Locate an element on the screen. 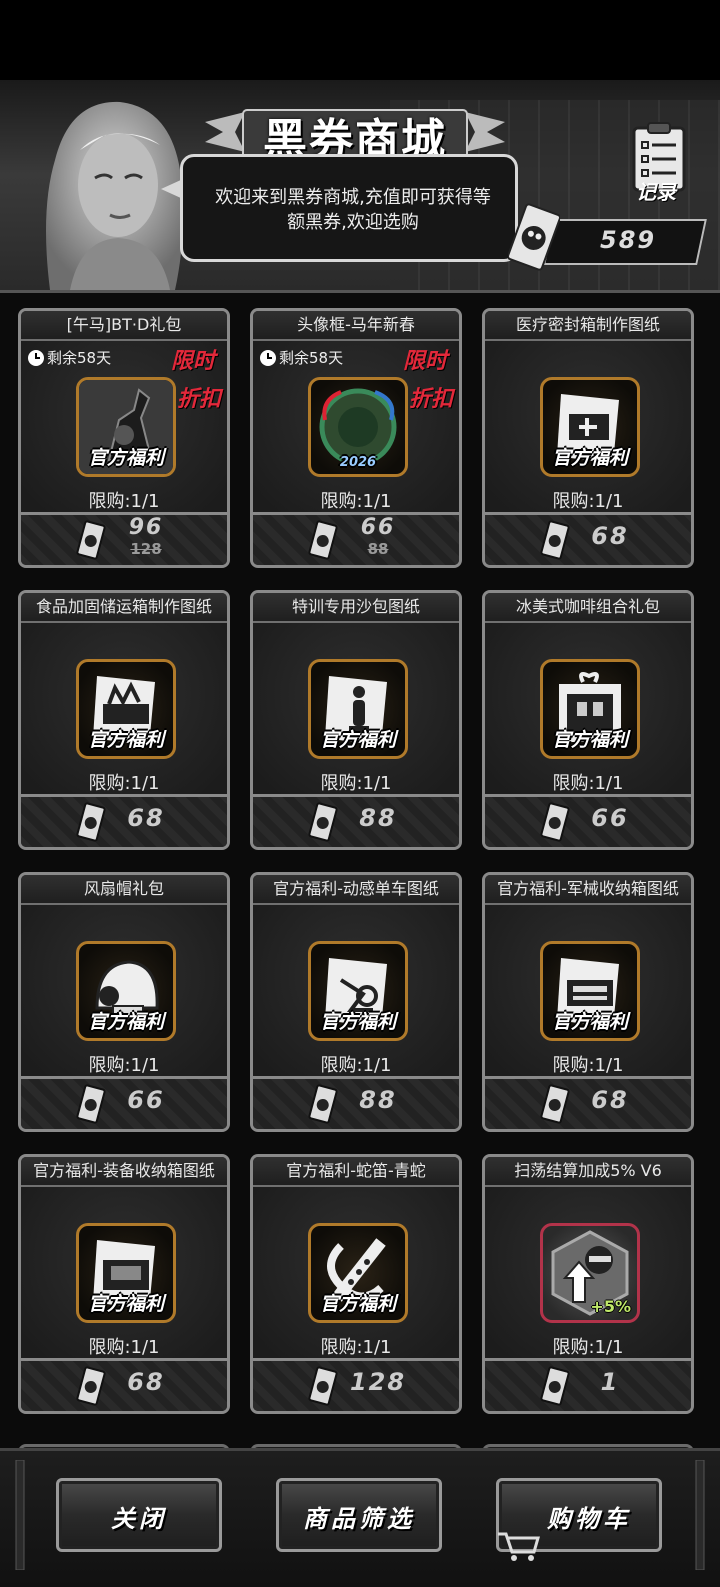  item-name: 冰美式咖啡组合礼包 is located at coordinates (588, 608).